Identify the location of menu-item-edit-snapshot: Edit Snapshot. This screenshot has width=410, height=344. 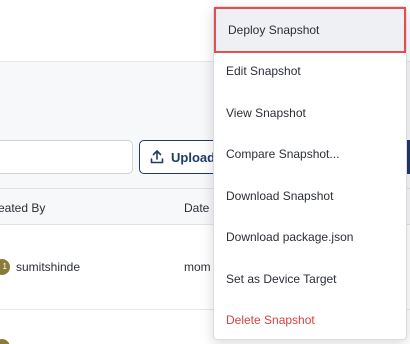
(310, 72).